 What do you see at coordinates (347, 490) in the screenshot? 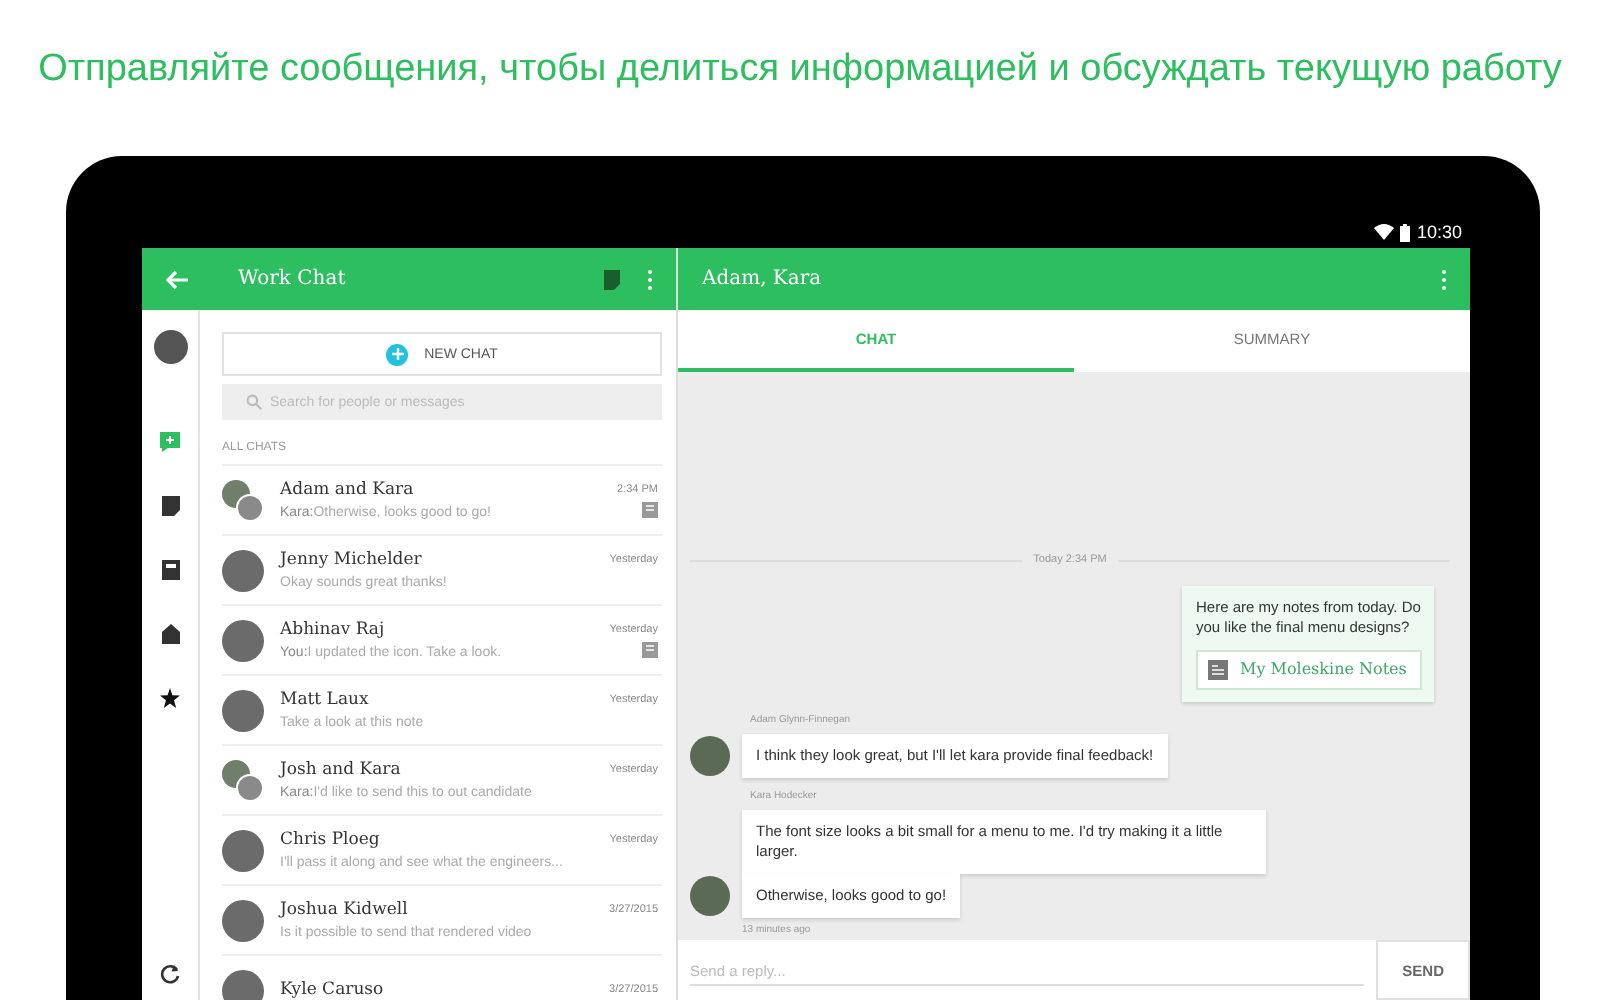
I see `contact-name: Adam and Kara` at bounding box center [347, 490].